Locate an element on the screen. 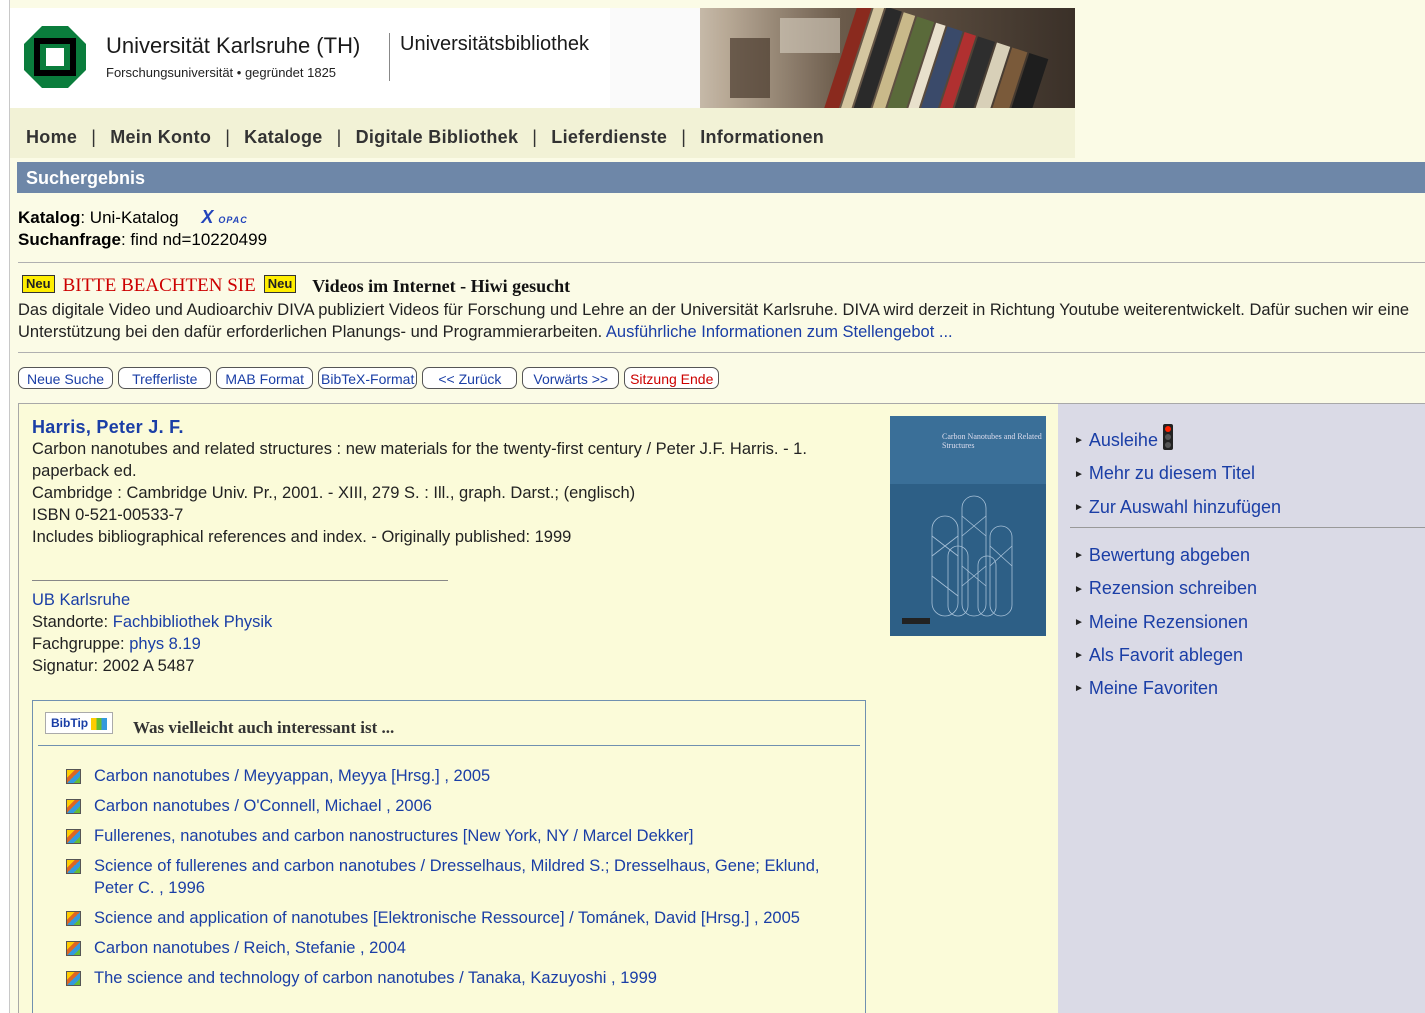  location-link: Fachbibliothek Physik is located at coordinates (193, 622).